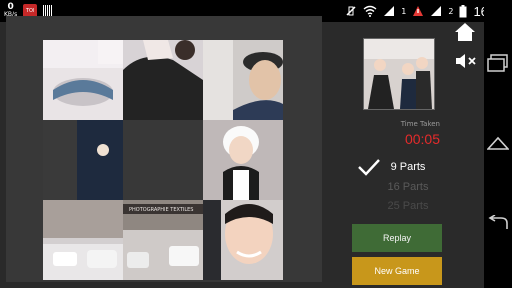 The image size is (512, 288). What do you see at coordinates (163, 240) in the screenshot?
I see `puzzle-tile: PHOTOGRAPHIE TEXTILES` at bounding box center [163, 240].